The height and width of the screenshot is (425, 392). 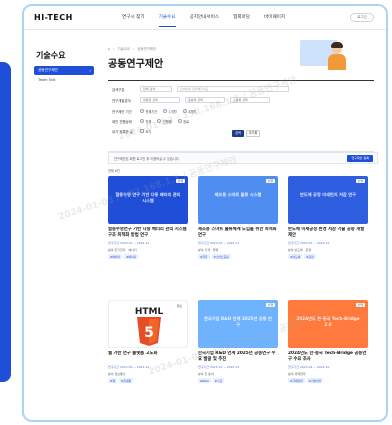 What do you see at coordinates (145, 121) in the screenshot?
I see `status-radio: 전체` at bounding box center [145, 121].